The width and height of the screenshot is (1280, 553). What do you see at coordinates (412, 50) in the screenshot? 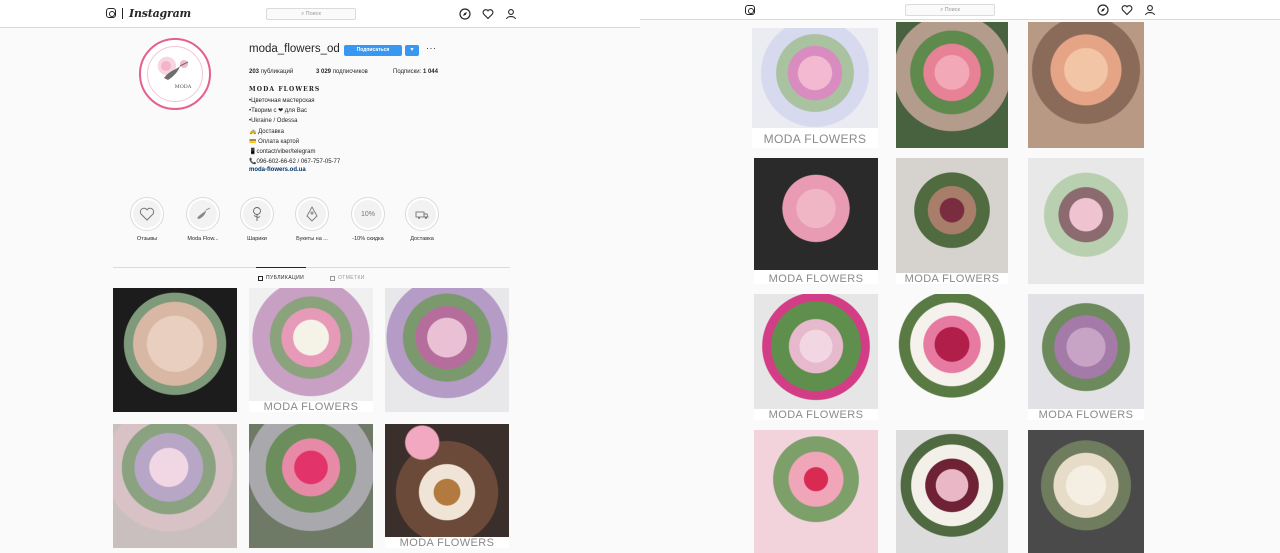
I see `suggestions-dropdown-button: ▾` at bounding box center [412, 50].